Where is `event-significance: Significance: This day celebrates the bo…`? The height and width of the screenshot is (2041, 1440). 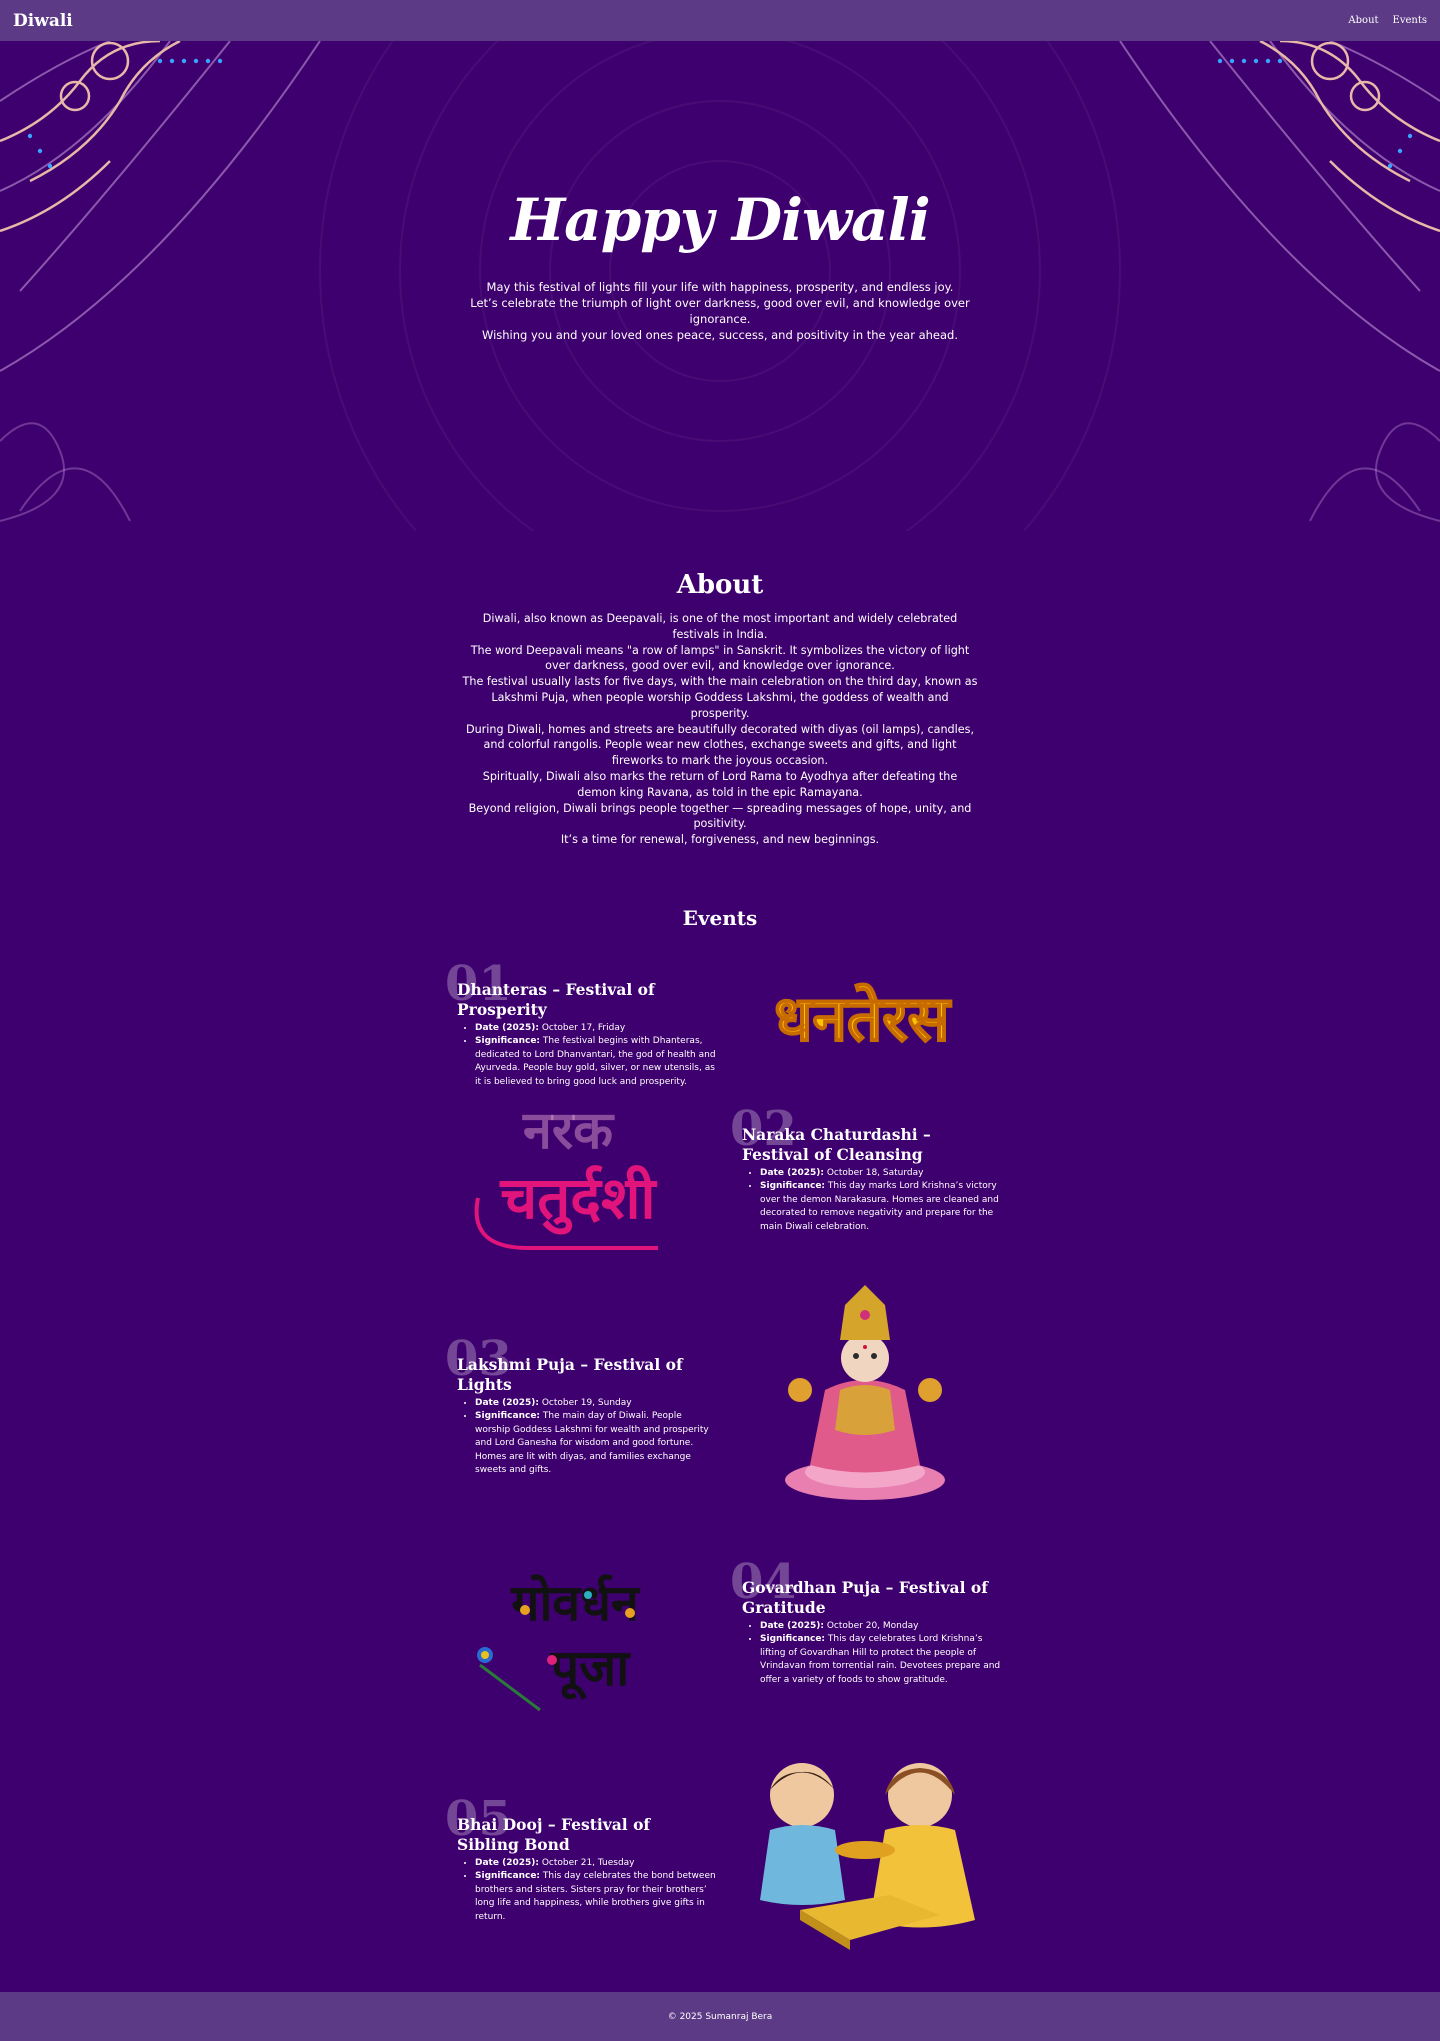 event-significance: Significance: This day celebrates the bo… is located at coordinates (596, 1897).